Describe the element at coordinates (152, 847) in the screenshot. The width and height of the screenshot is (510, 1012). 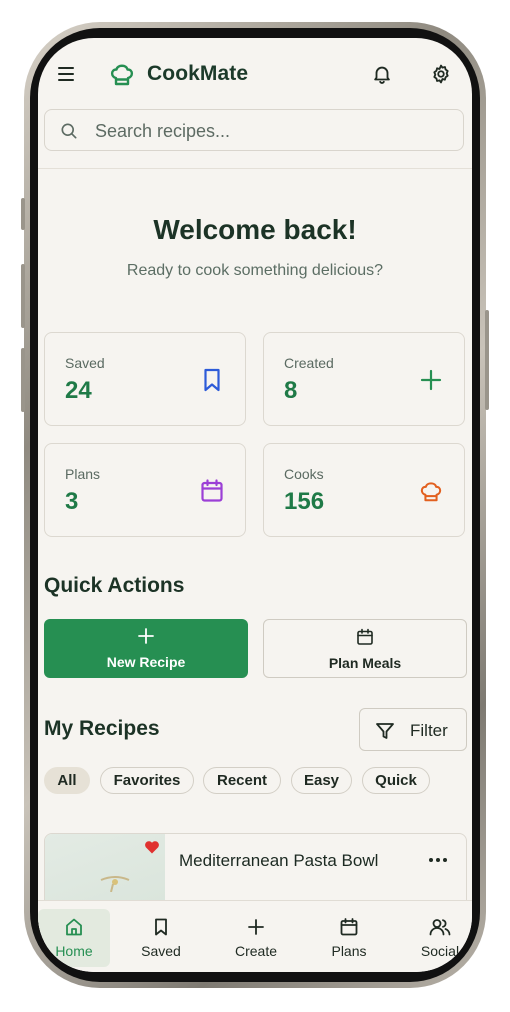
I see `favorite-heart-icon` at that location.